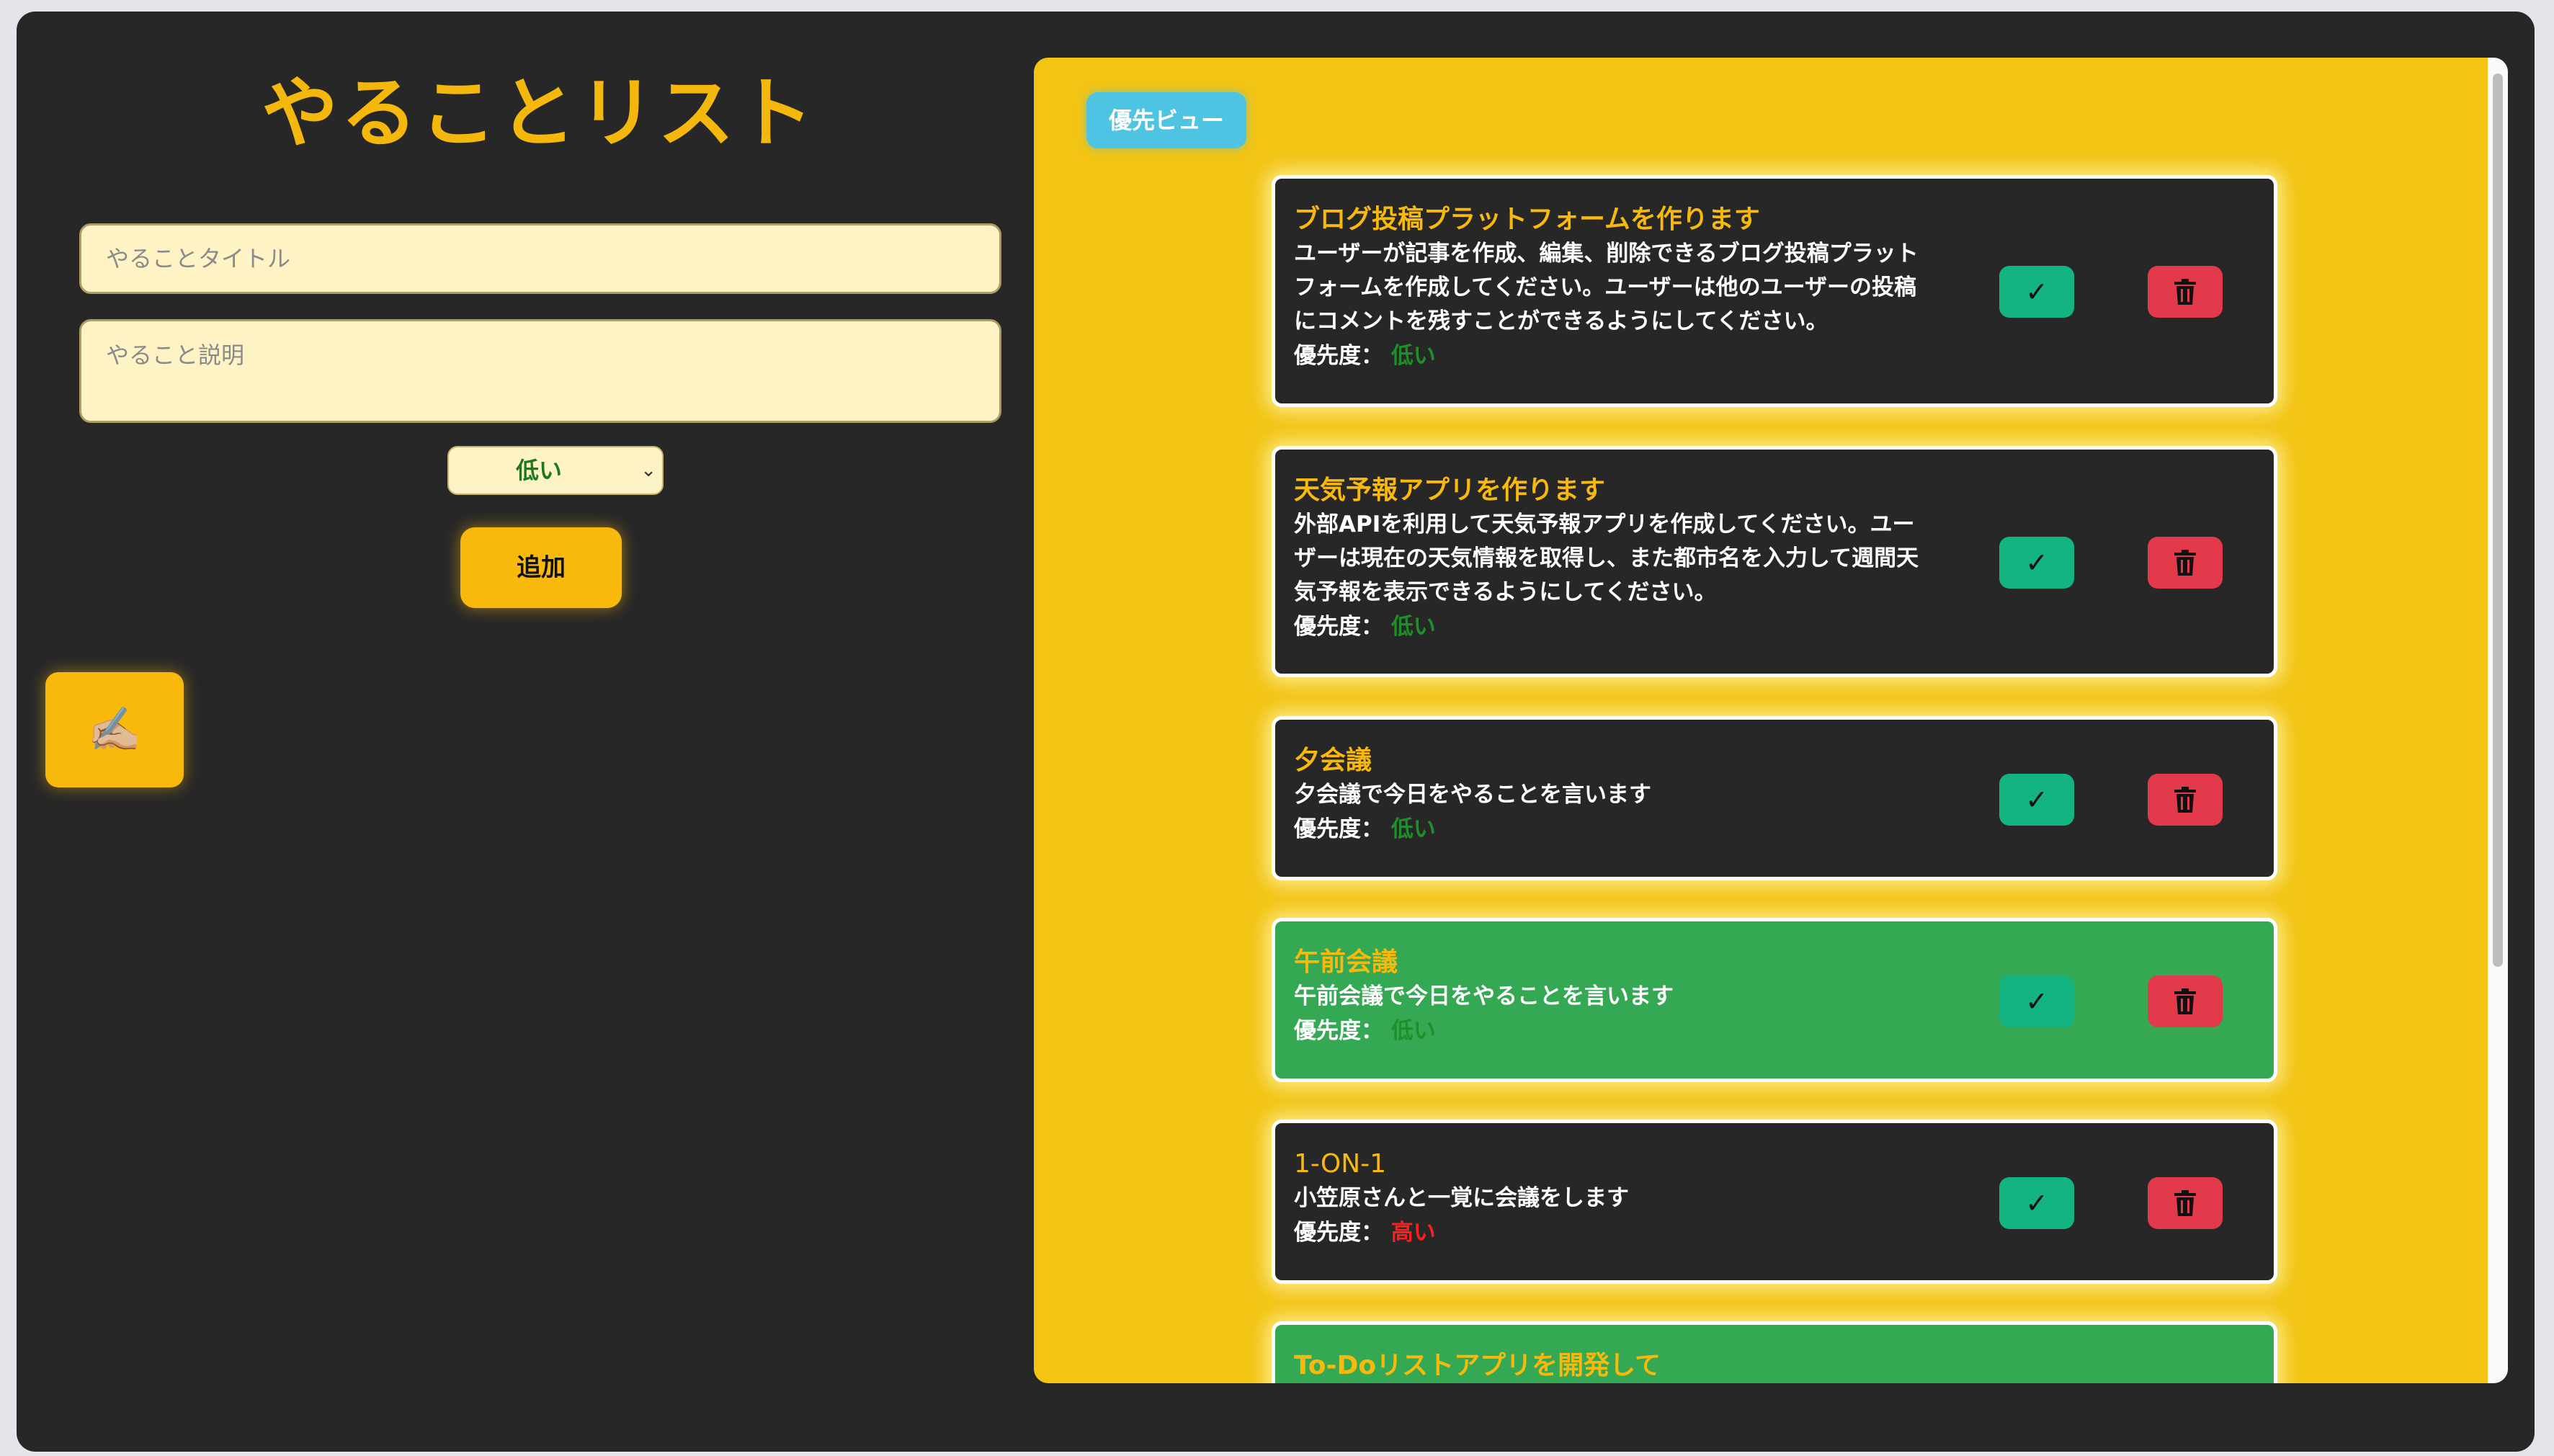 The width and height of the screenshot is (2554, 1456). I want to click on priority-value: 高い, so click(1413, 1233).